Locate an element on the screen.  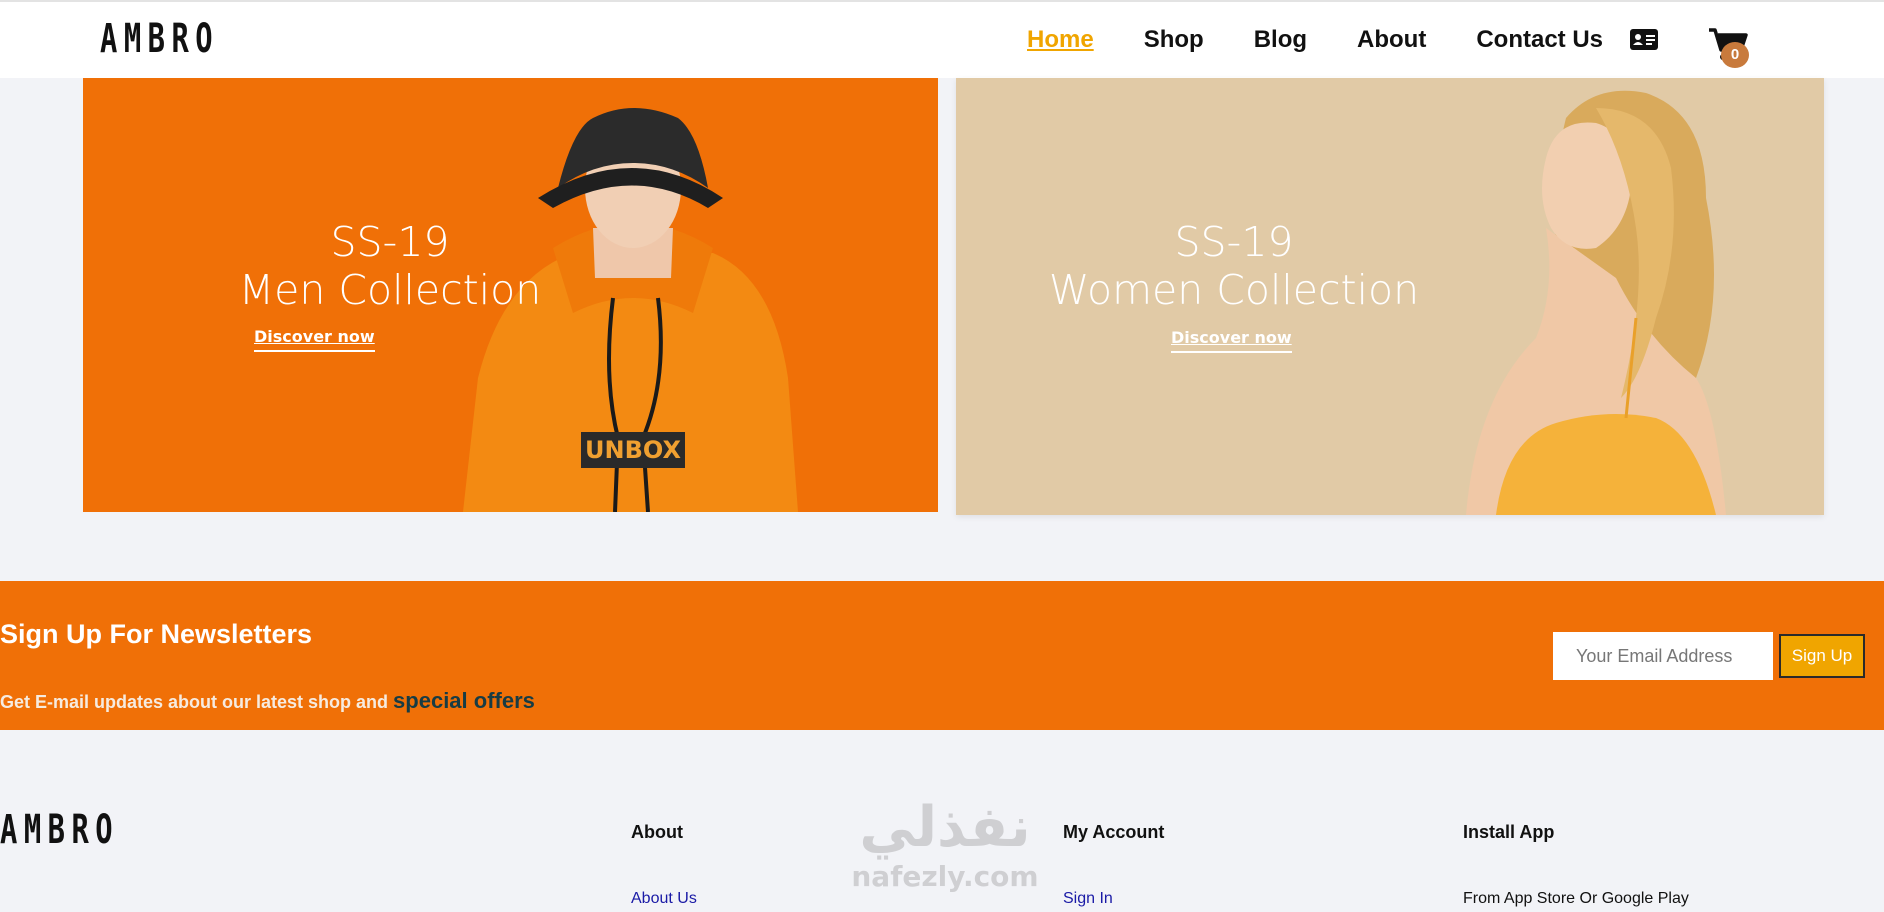
footer-logo: AMBRO is located at coordinates (59, 830).